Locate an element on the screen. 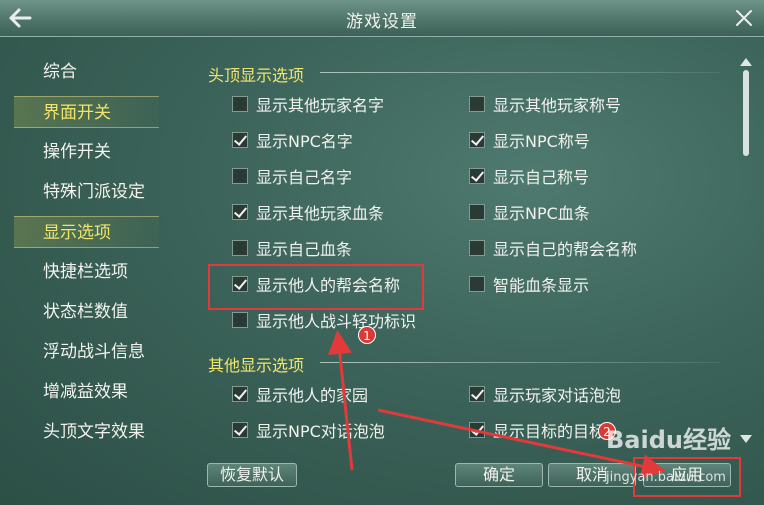 The width and height of the screenshot is (764, 505). sidebar-item-combat-text: 浮动战斗信息 is located at coordinates (86, 352).